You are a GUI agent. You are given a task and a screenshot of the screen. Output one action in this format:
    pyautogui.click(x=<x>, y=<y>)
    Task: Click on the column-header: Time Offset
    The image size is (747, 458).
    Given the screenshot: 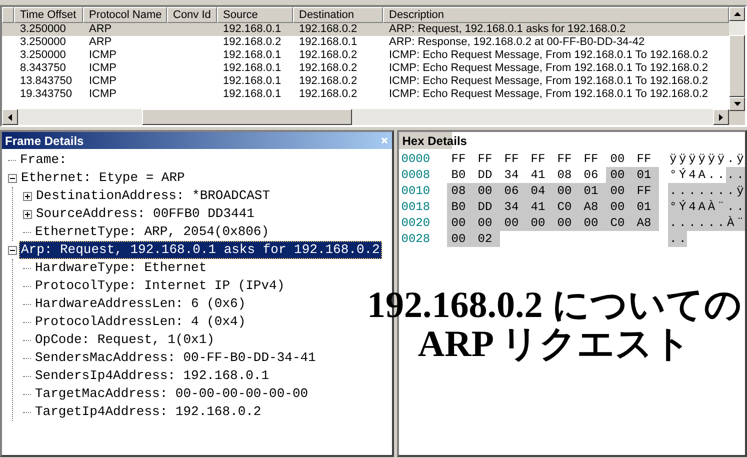 What is the action you would take?
    pyautogui.click(x=48, y=15)
    